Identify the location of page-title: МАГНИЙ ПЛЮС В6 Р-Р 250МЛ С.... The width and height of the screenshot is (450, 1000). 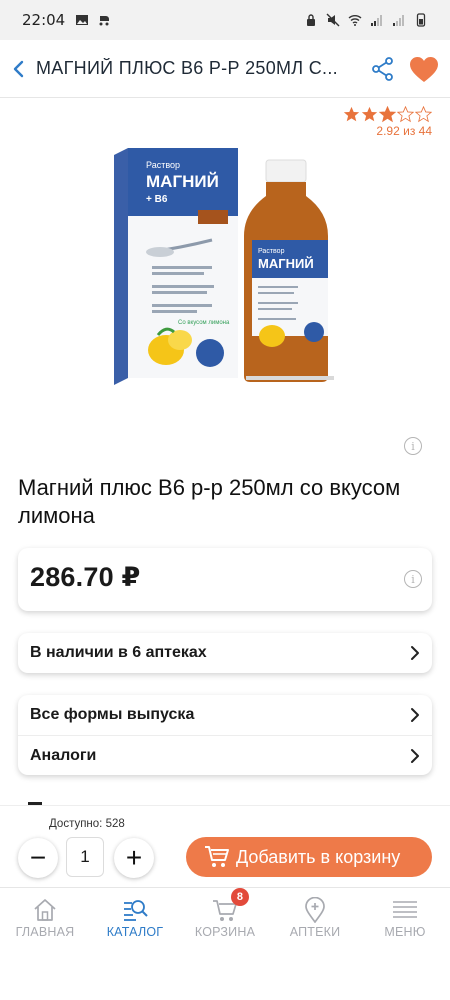
(187, 68).